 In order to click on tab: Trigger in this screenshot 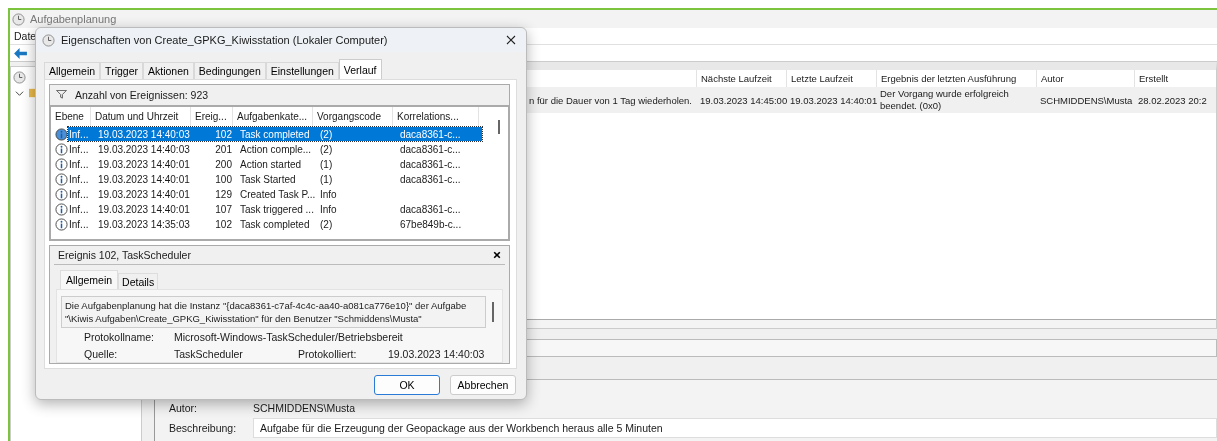, I will do `click(121, 70)`.